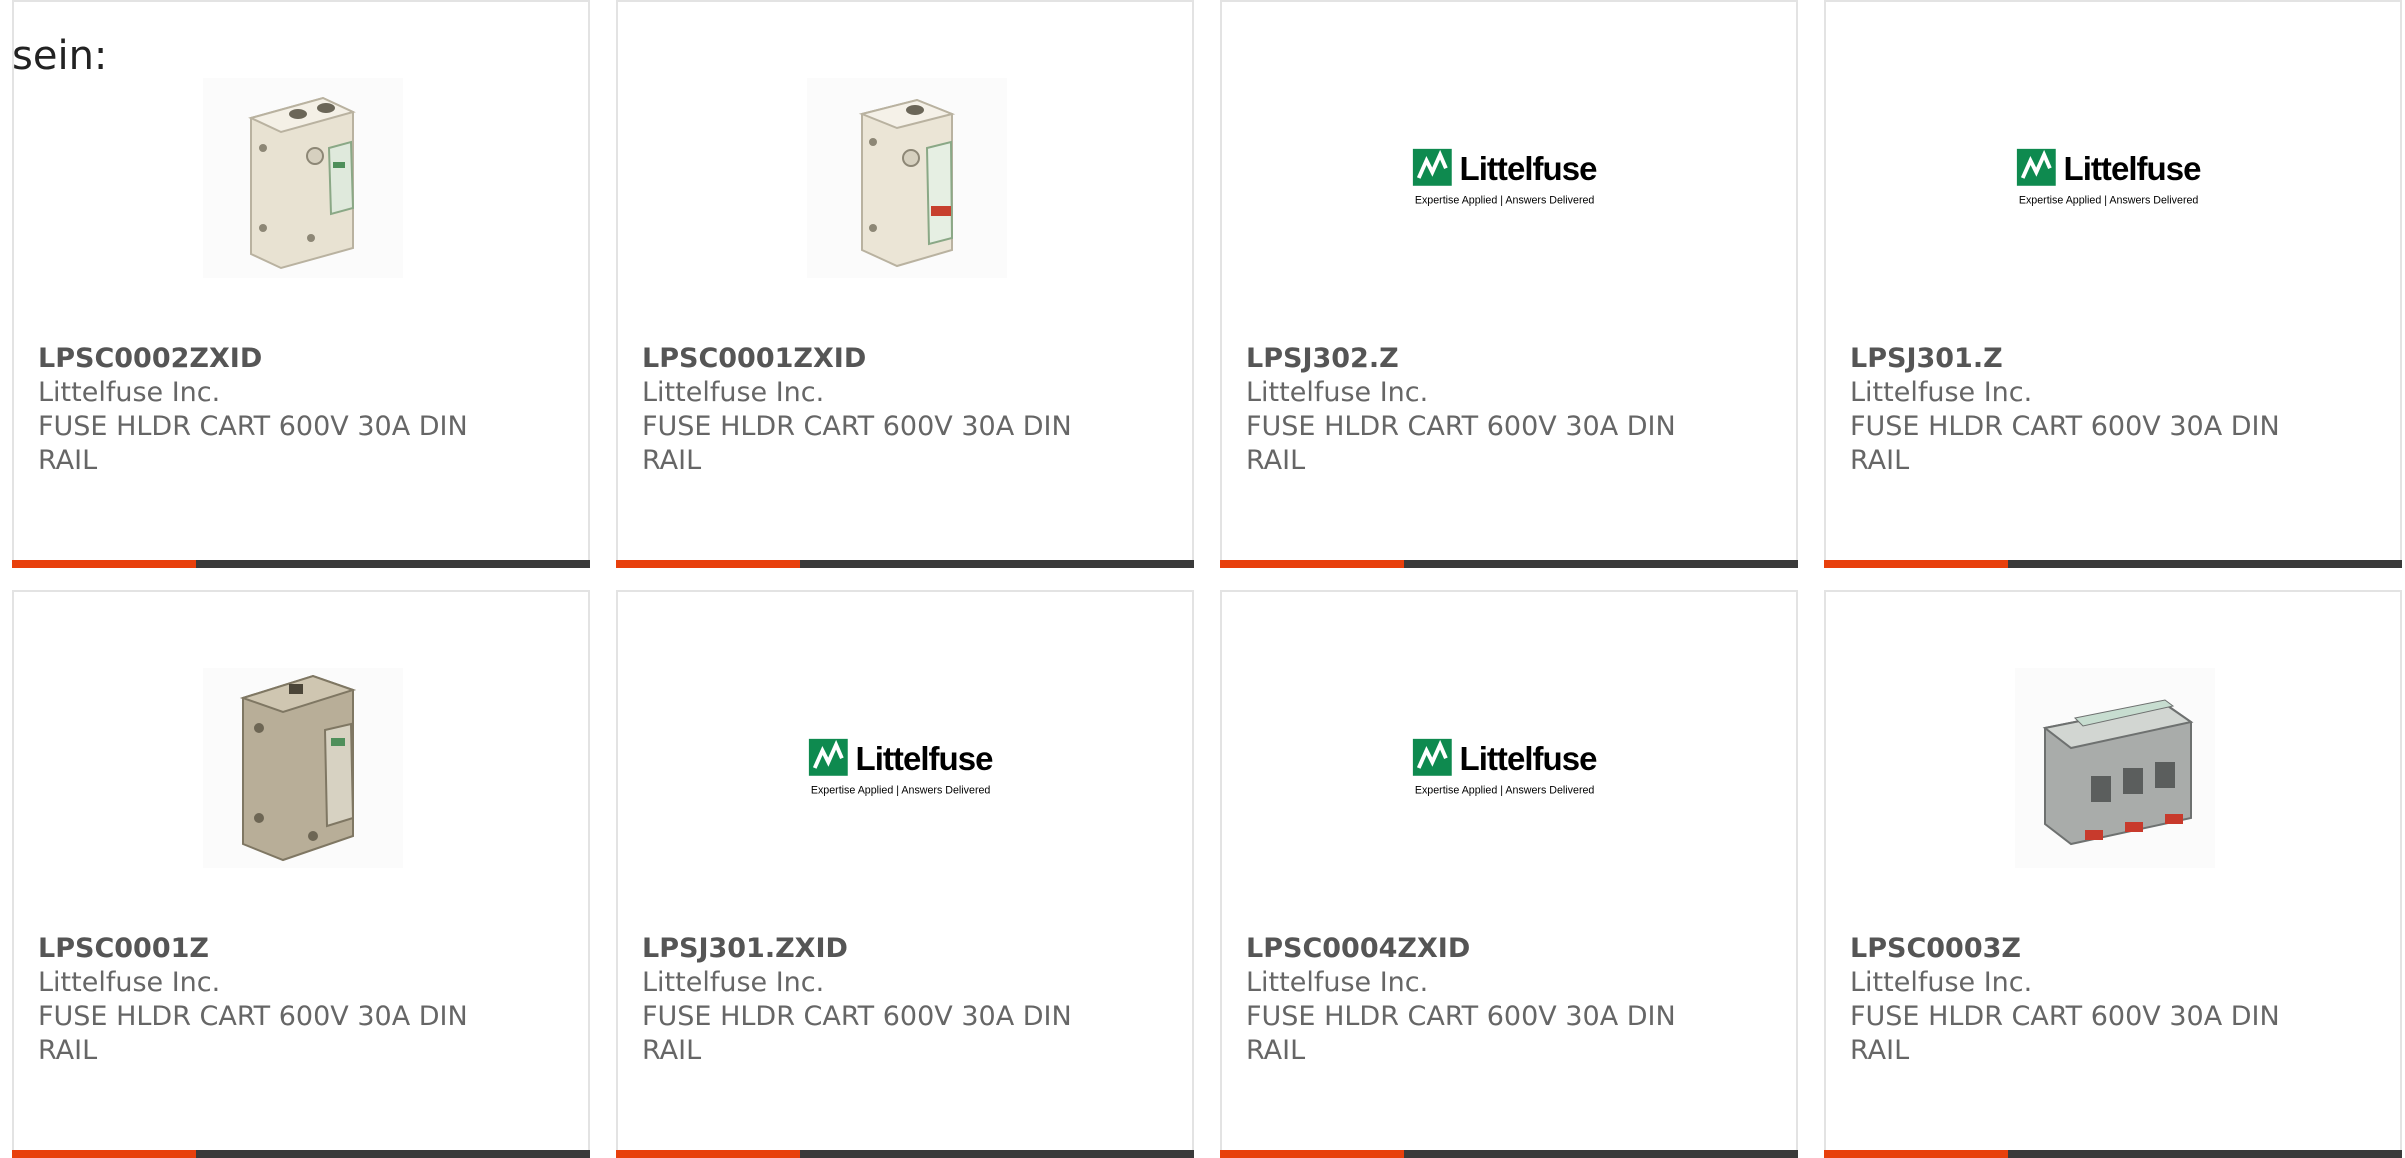 The image size is (2405, 1158). Describe the element at coordinates (2080, 359) in the screenshot. I see `part-number: LPSJ301.Z` at that location.